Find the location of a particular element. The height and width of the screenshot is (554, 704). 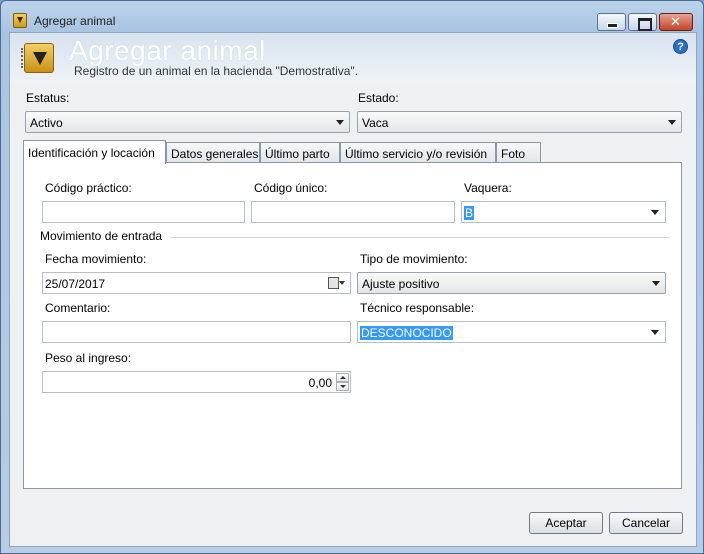

tab-foto: Foto is located at coordinates (518, 152).